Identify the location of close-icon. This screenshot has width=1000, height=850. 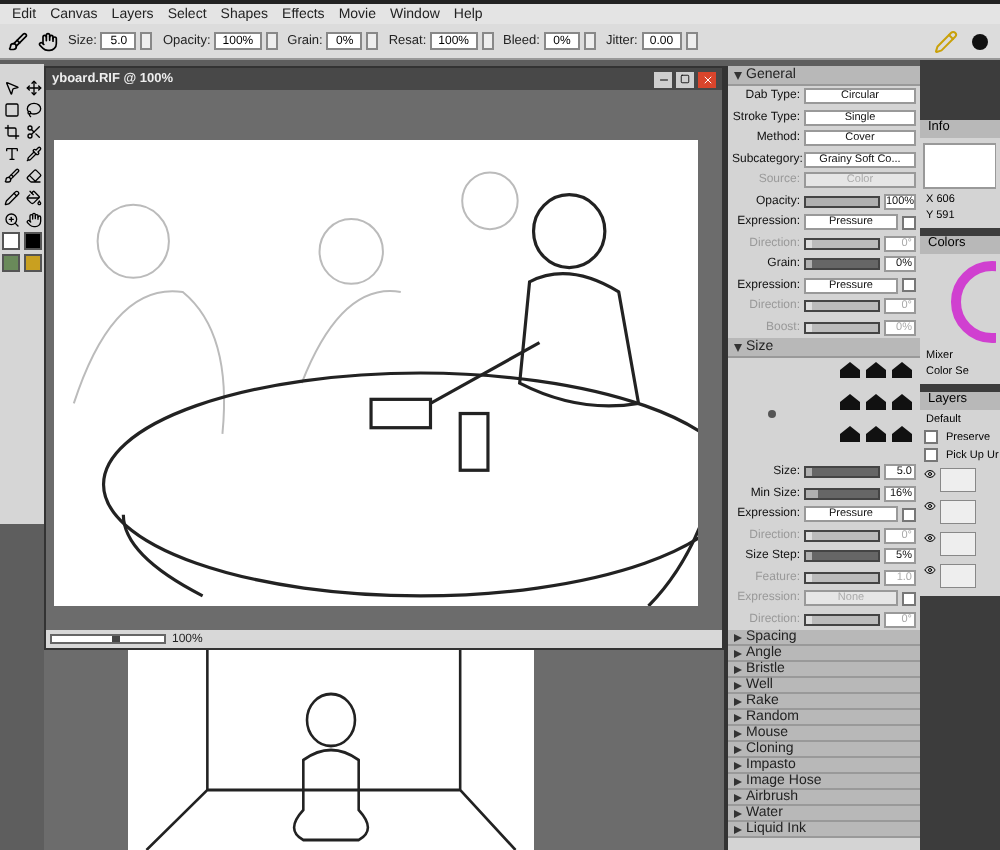
(707, 79).